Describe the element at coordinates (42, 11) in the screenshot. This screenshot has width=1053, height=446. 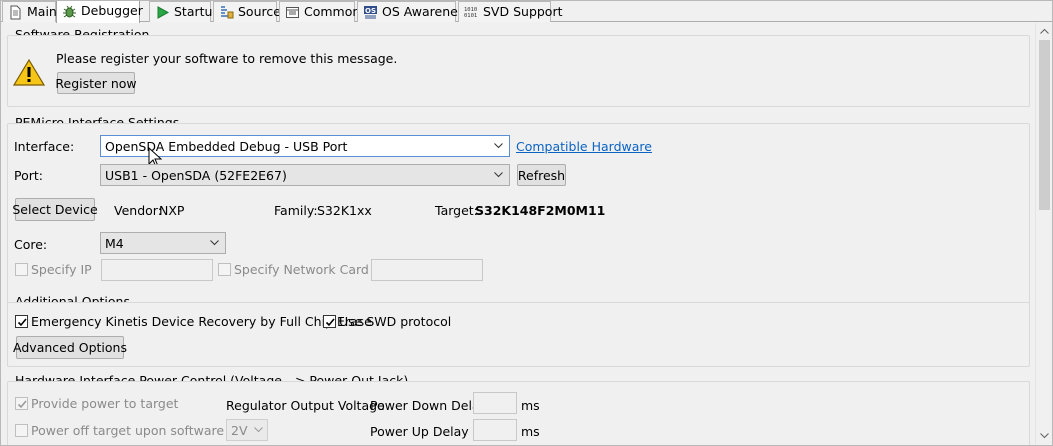
I see `tab-label: Main` at that location.